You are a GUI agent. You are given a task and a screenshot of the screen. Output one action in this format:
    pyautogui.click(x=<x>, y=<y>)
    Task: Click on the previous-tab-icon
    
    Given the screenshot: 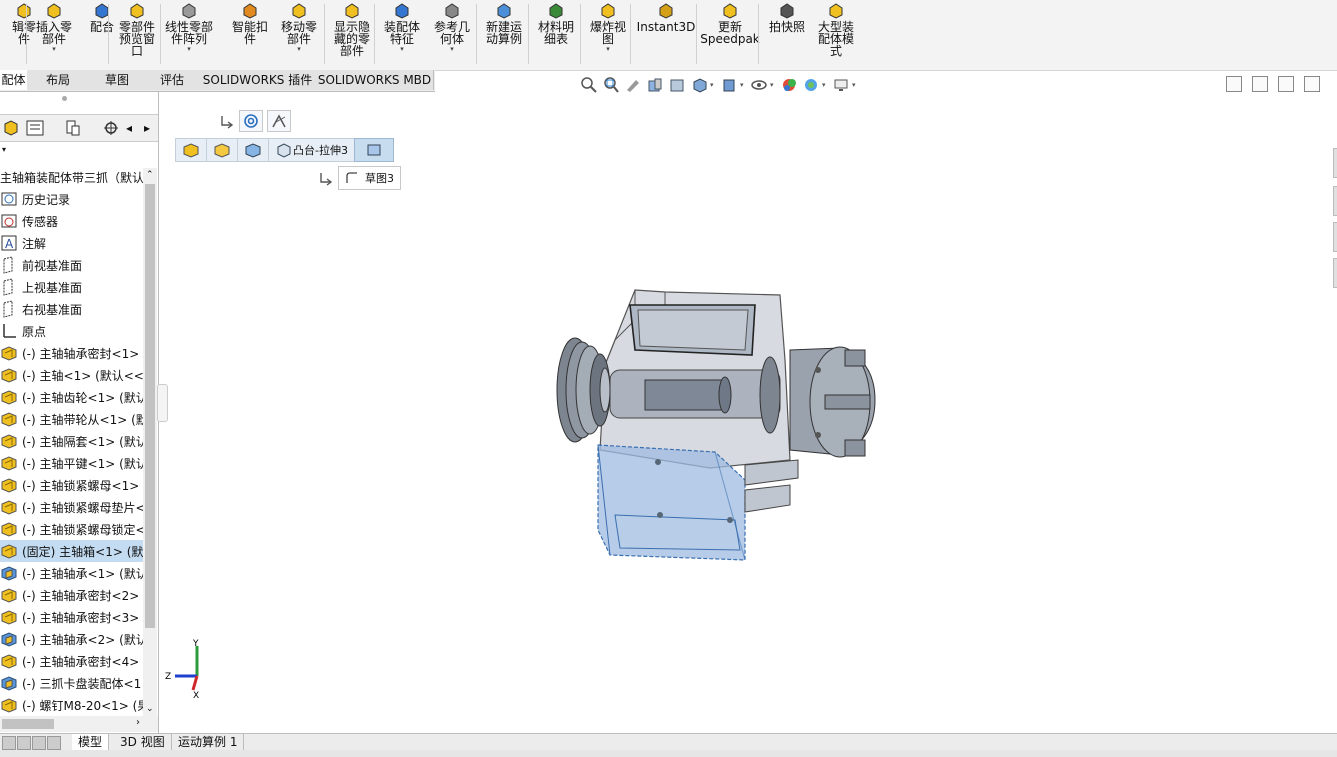 What is the action you would take?
    pyautogui.click(x=24, y=743)
    